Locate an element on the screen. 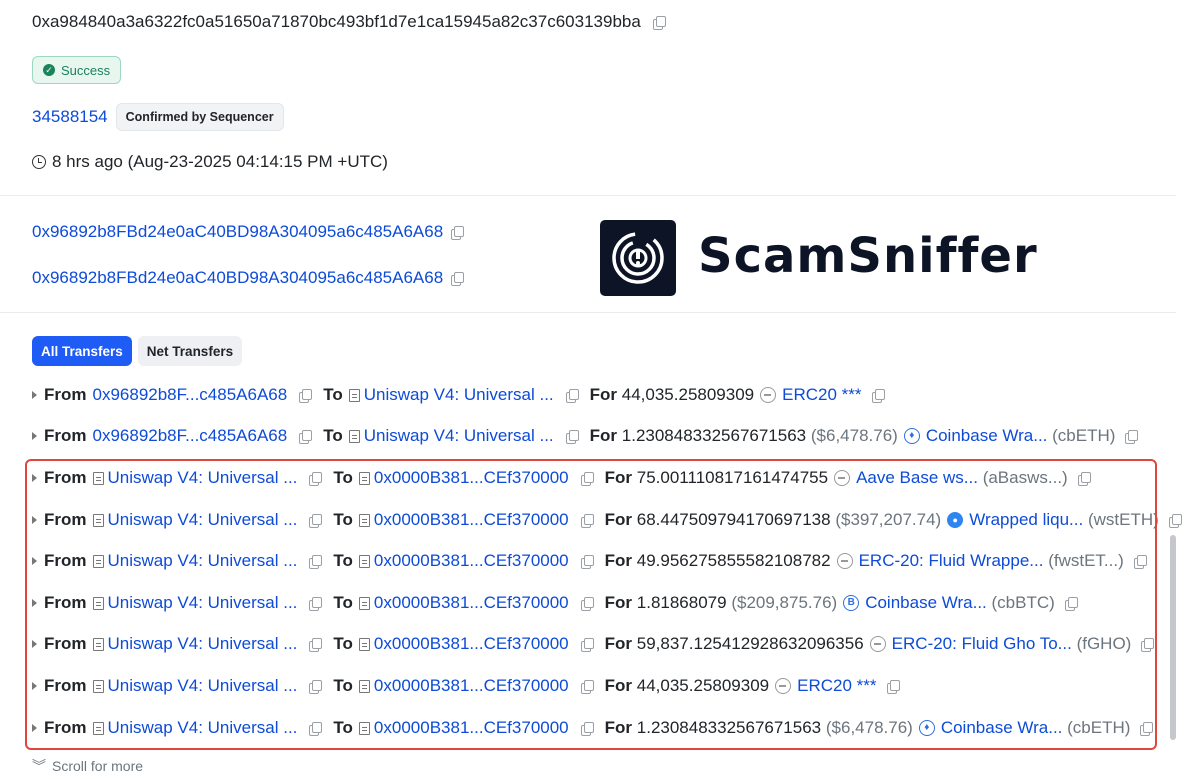 The height and width of the screenshot is (779, 1200). block-number-link: 34588154 is located at coordinates (70, 117).